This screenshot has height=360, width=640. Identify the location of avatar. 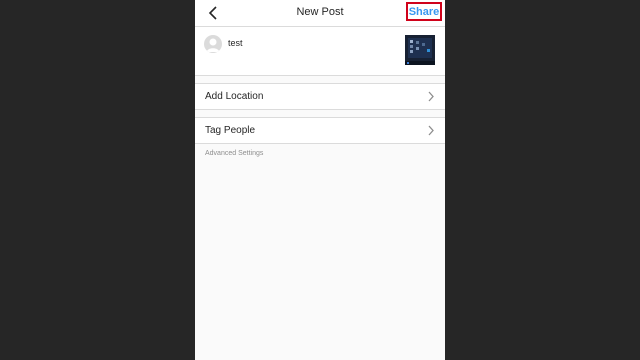
(213, 44).